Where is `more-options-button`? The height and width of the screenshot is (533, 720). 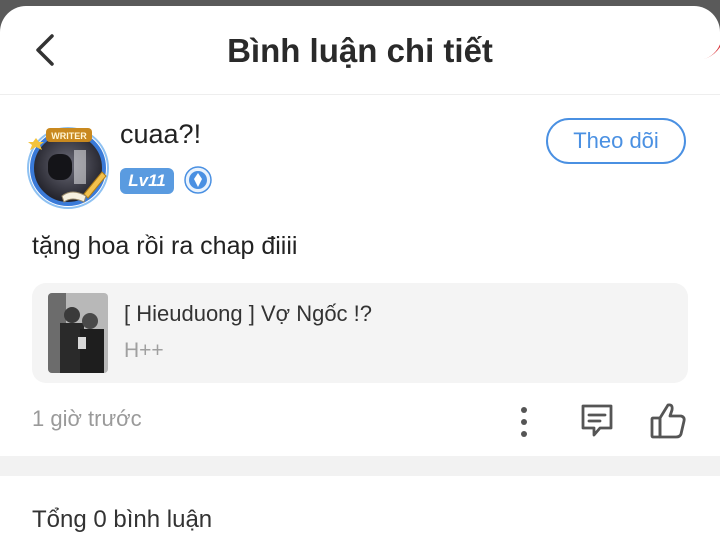
more-options-button is located at coordinates (524, 422).